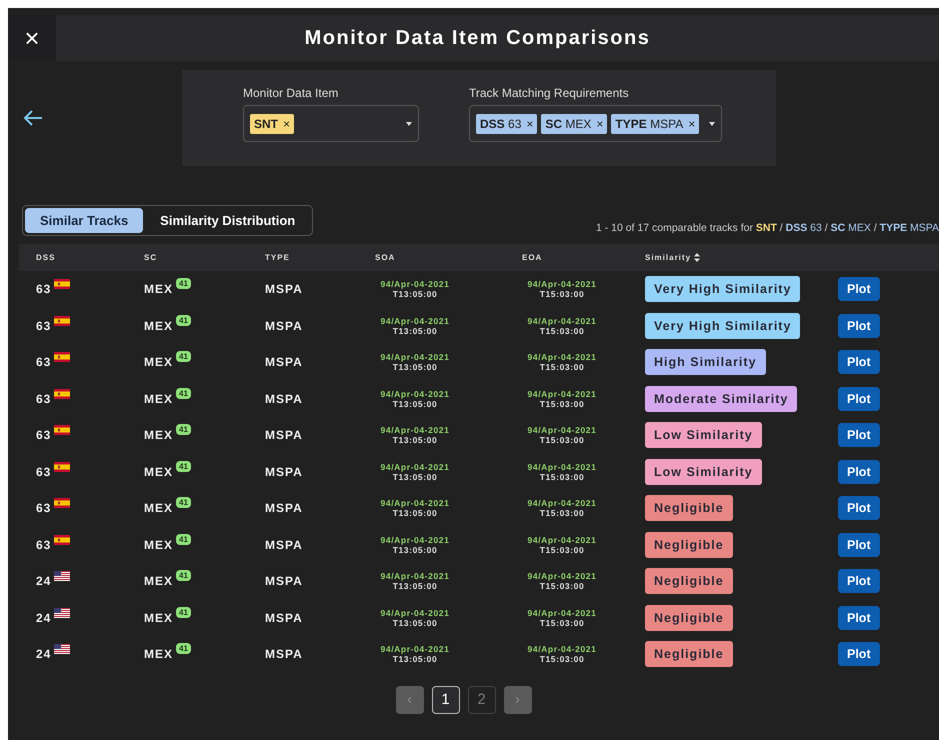 The height and width of the screenshot is (740, 939). Describe the element at coordinates (482, 700) in the screenshot. I see `page-button: 2` at that location.